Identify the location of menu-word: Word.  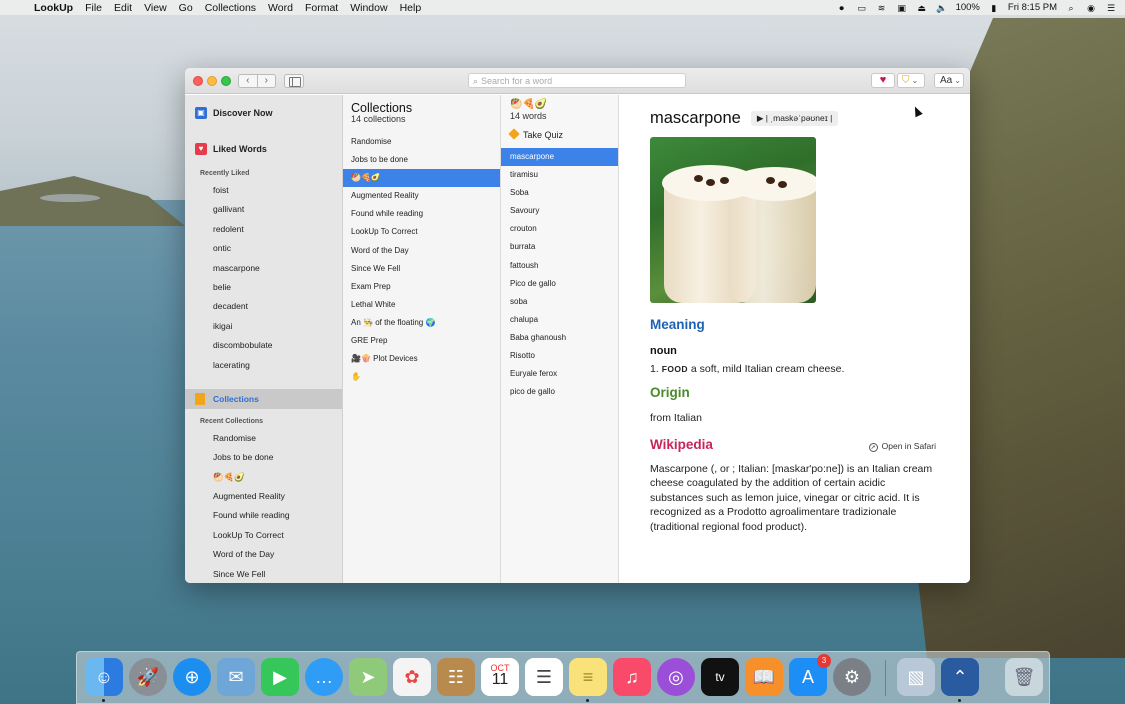
(280, 8).